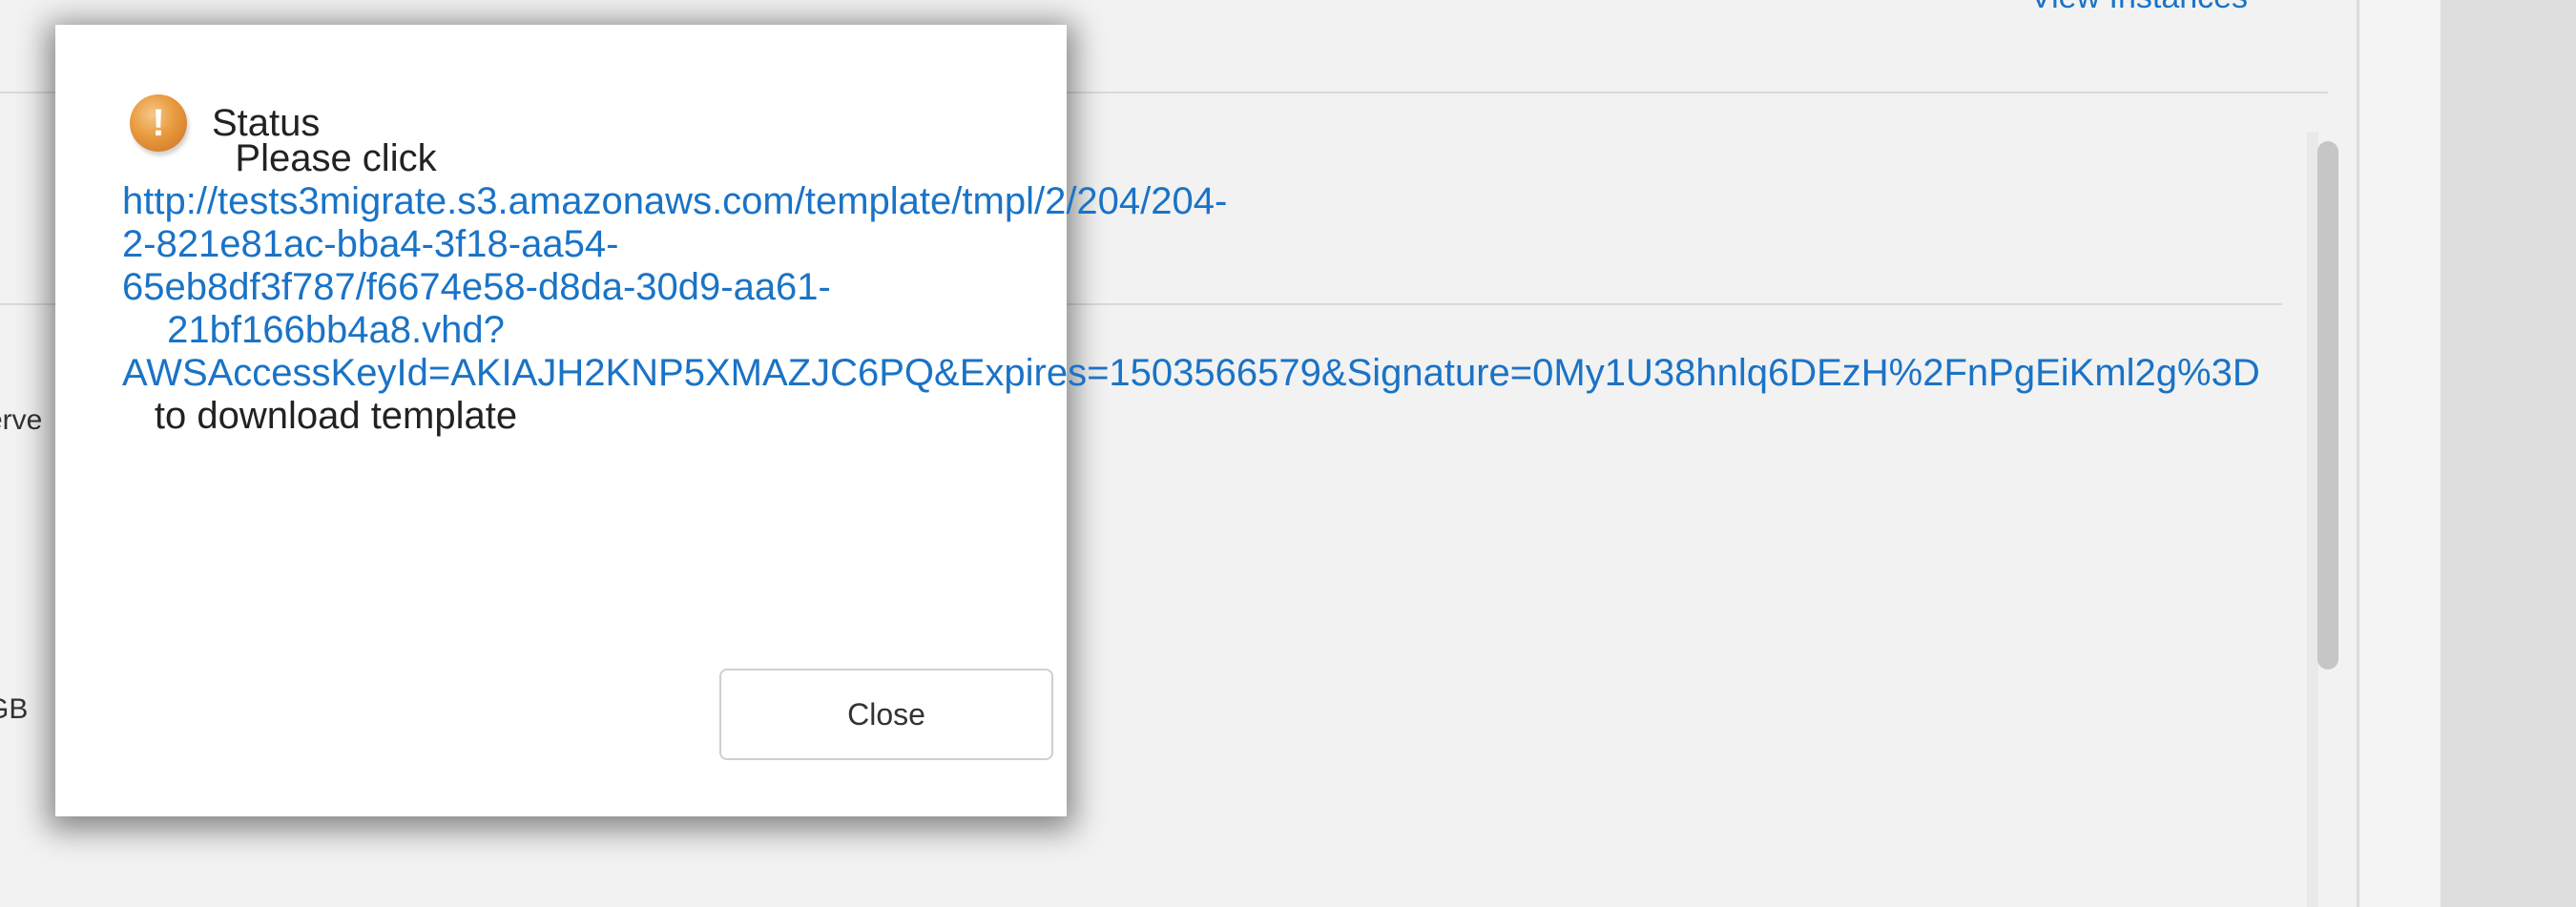 The width and height of the screenshot is (2576, 907). What do you see at coordinates (2139, 8) in the screenshot?
I see `view-instances-link: View Instances` at bounding box center [2139, 8].